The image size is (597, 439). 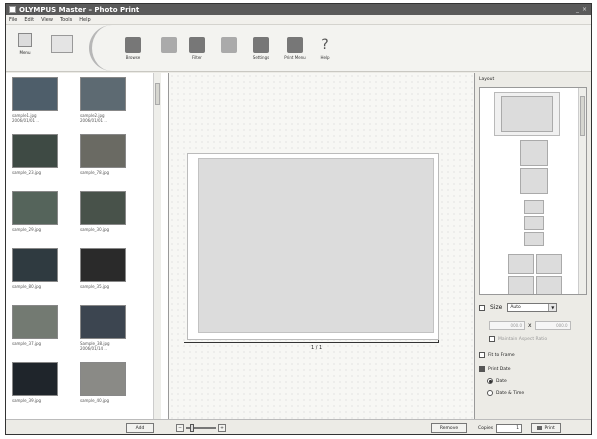 I want to click on browse-button: Browse, so click(x=133, y=48).